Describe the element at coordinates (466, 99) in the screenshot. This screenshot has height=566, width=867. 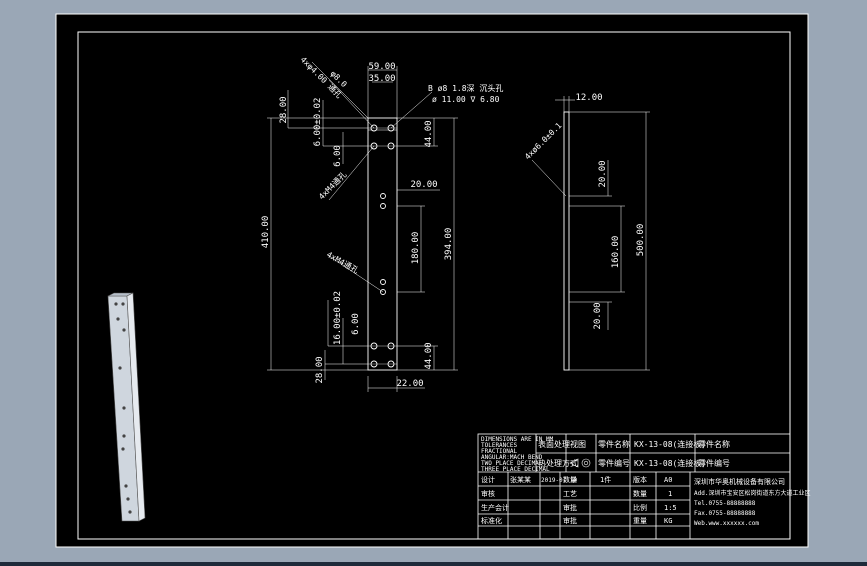
I see `callout-boss-2: ø 11.00 ∇ 6.80` at that location.